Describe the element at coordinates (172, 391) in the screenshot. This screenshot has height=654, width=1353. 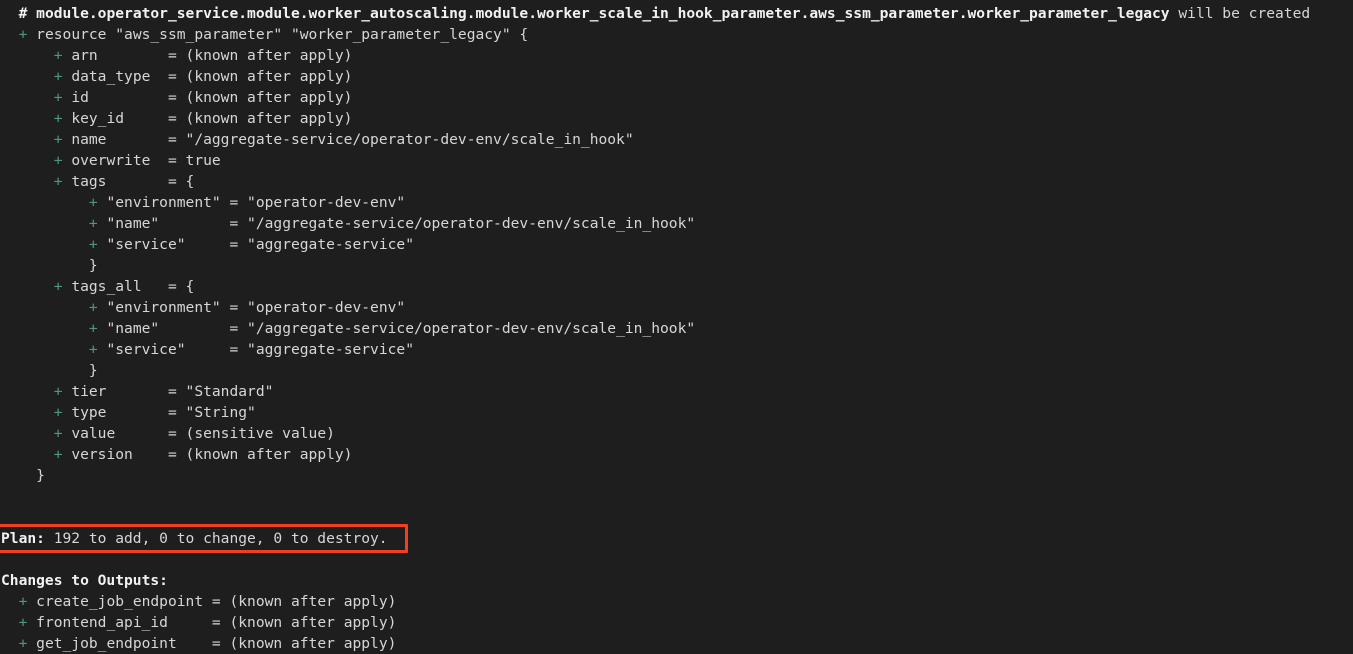
I see `attribute-text: tier = "Standard"` at that location.